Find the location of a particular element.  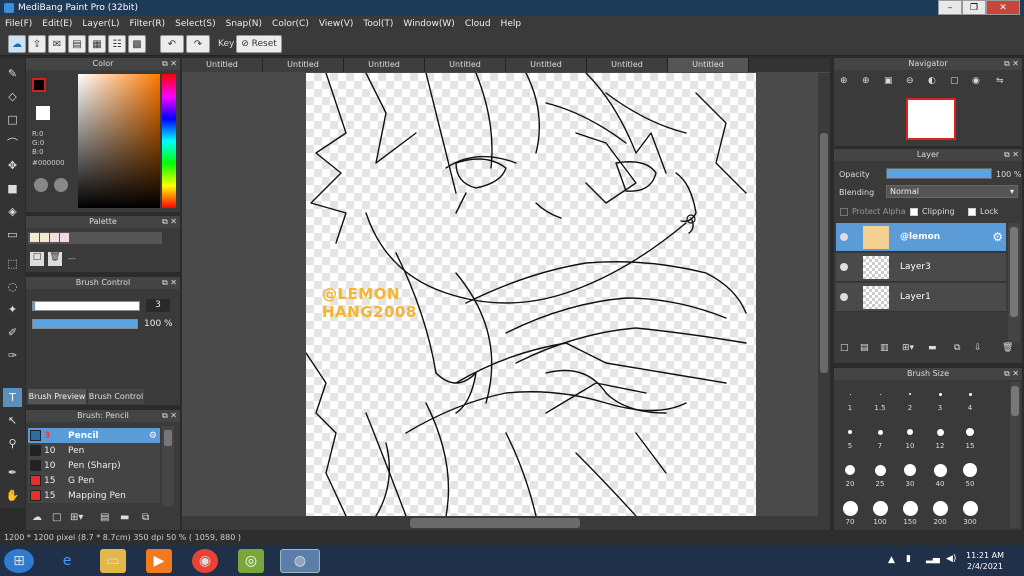

brush-size-option: 15 is located at coordinates (970, 436).